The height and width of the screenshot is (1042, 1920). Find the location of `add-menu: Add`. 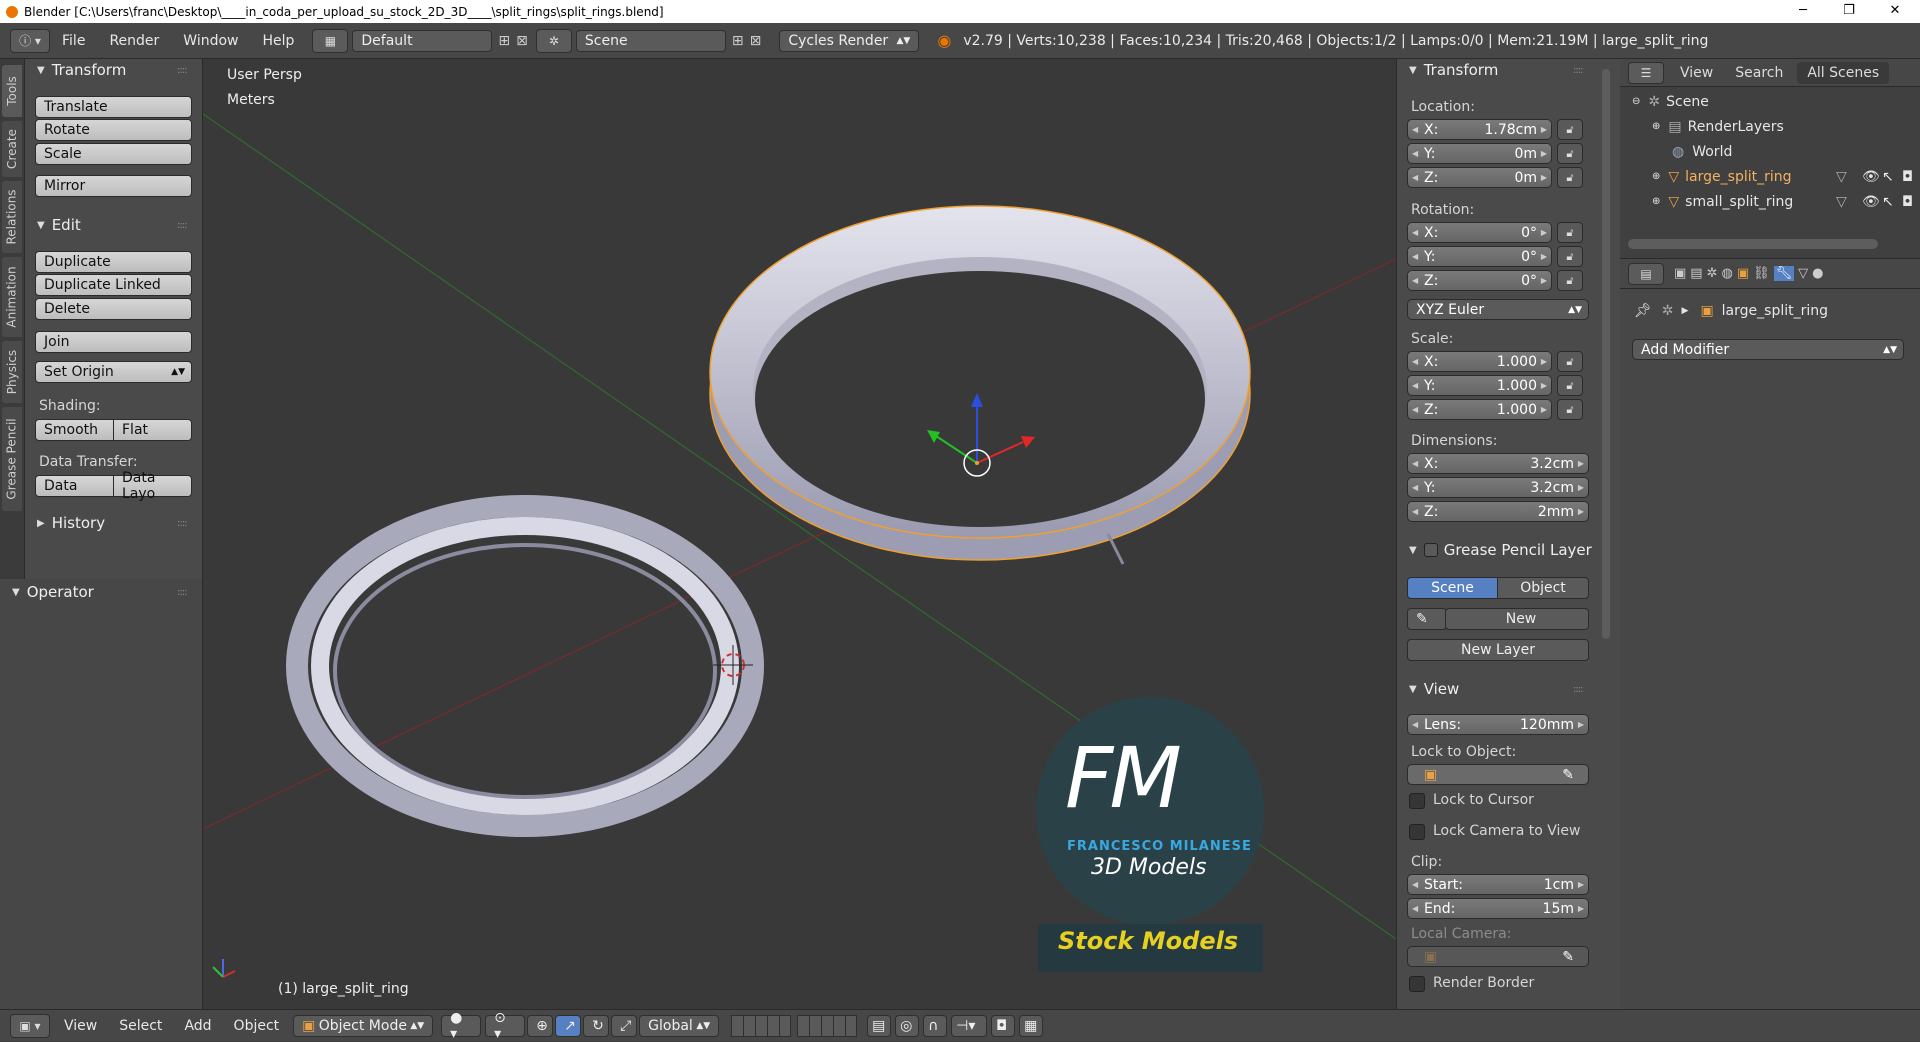

add-menu: Add is located at coordinates (197, 1026).